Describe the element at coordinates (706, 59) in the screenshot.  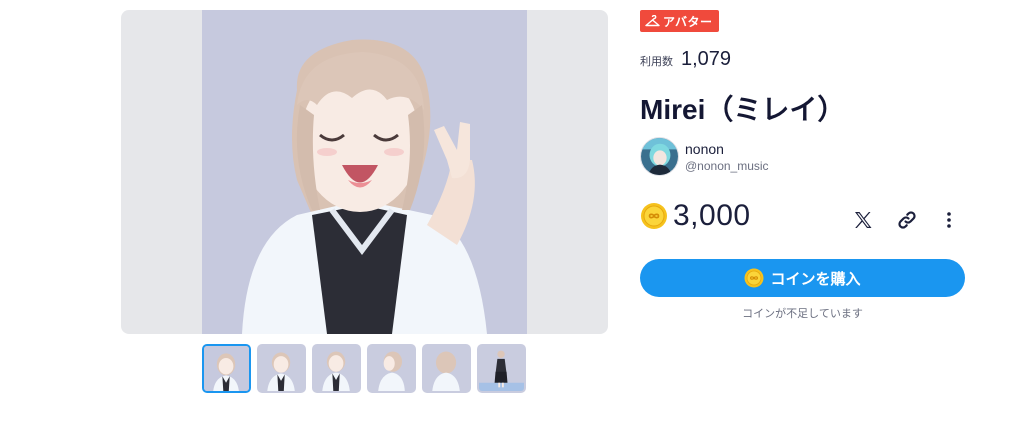
I see `usage-value: 1,079` at that location.